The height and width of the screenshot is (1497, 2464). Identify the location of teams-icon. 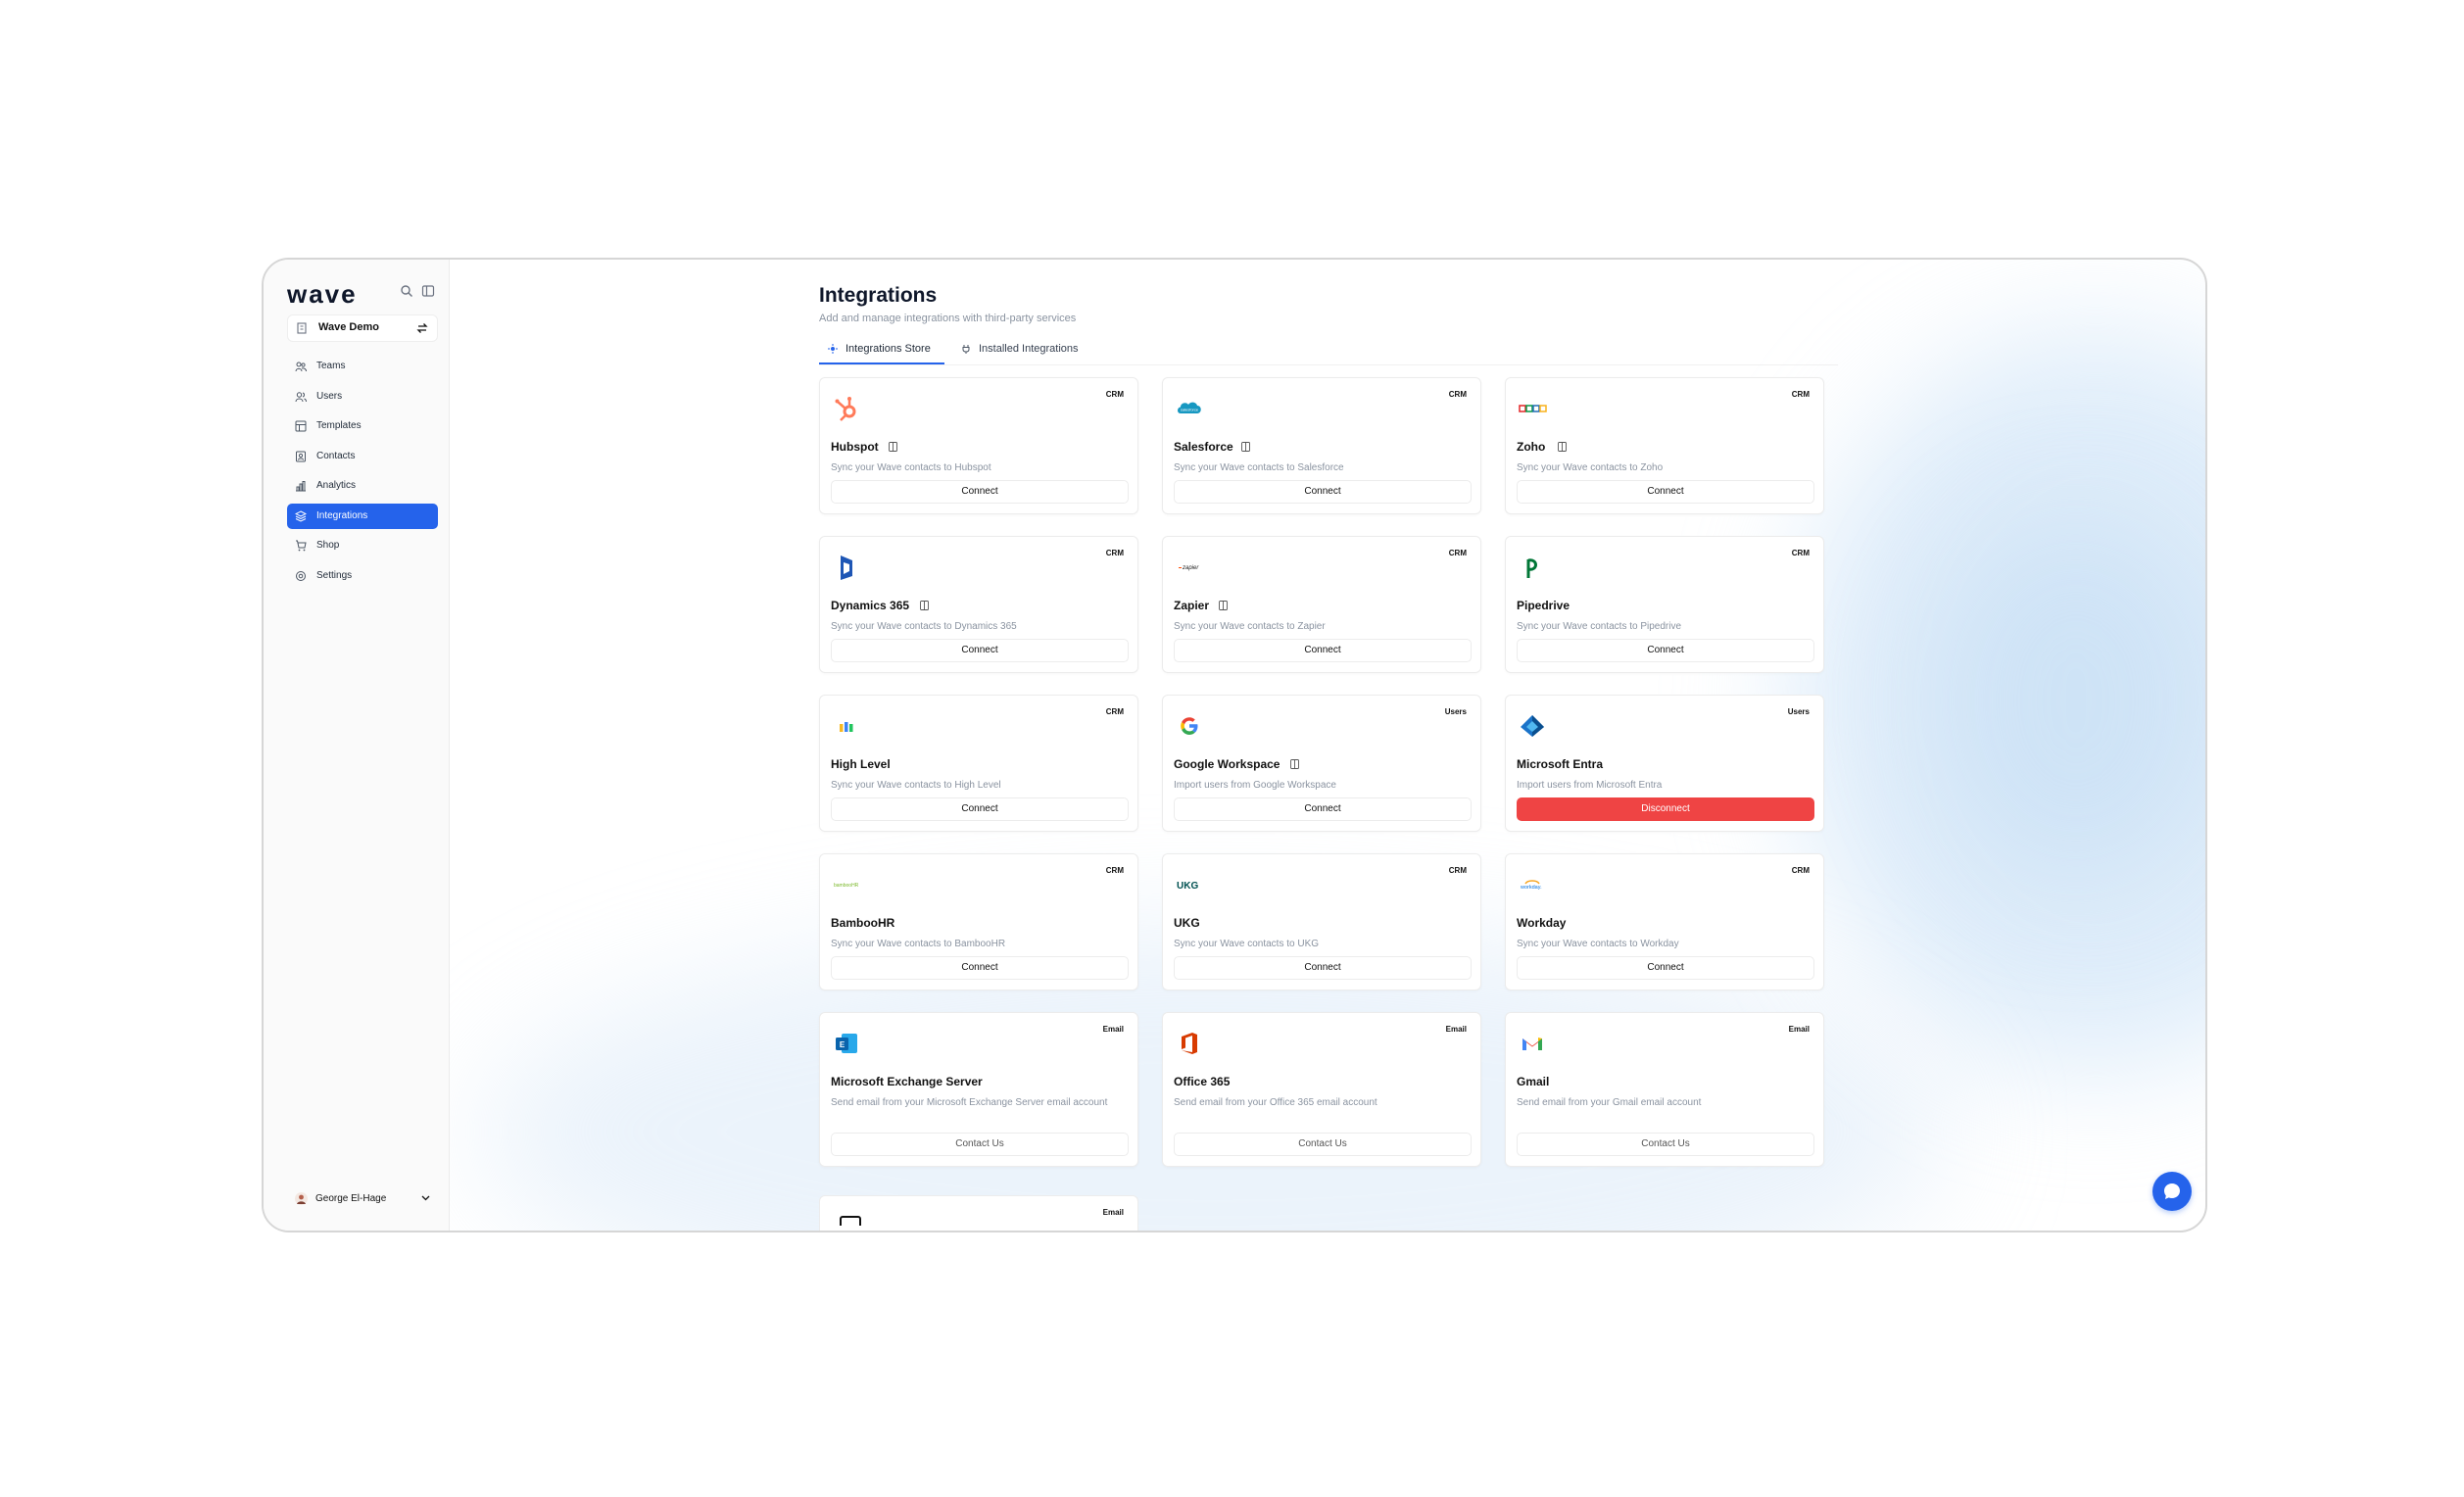
(301, 367).